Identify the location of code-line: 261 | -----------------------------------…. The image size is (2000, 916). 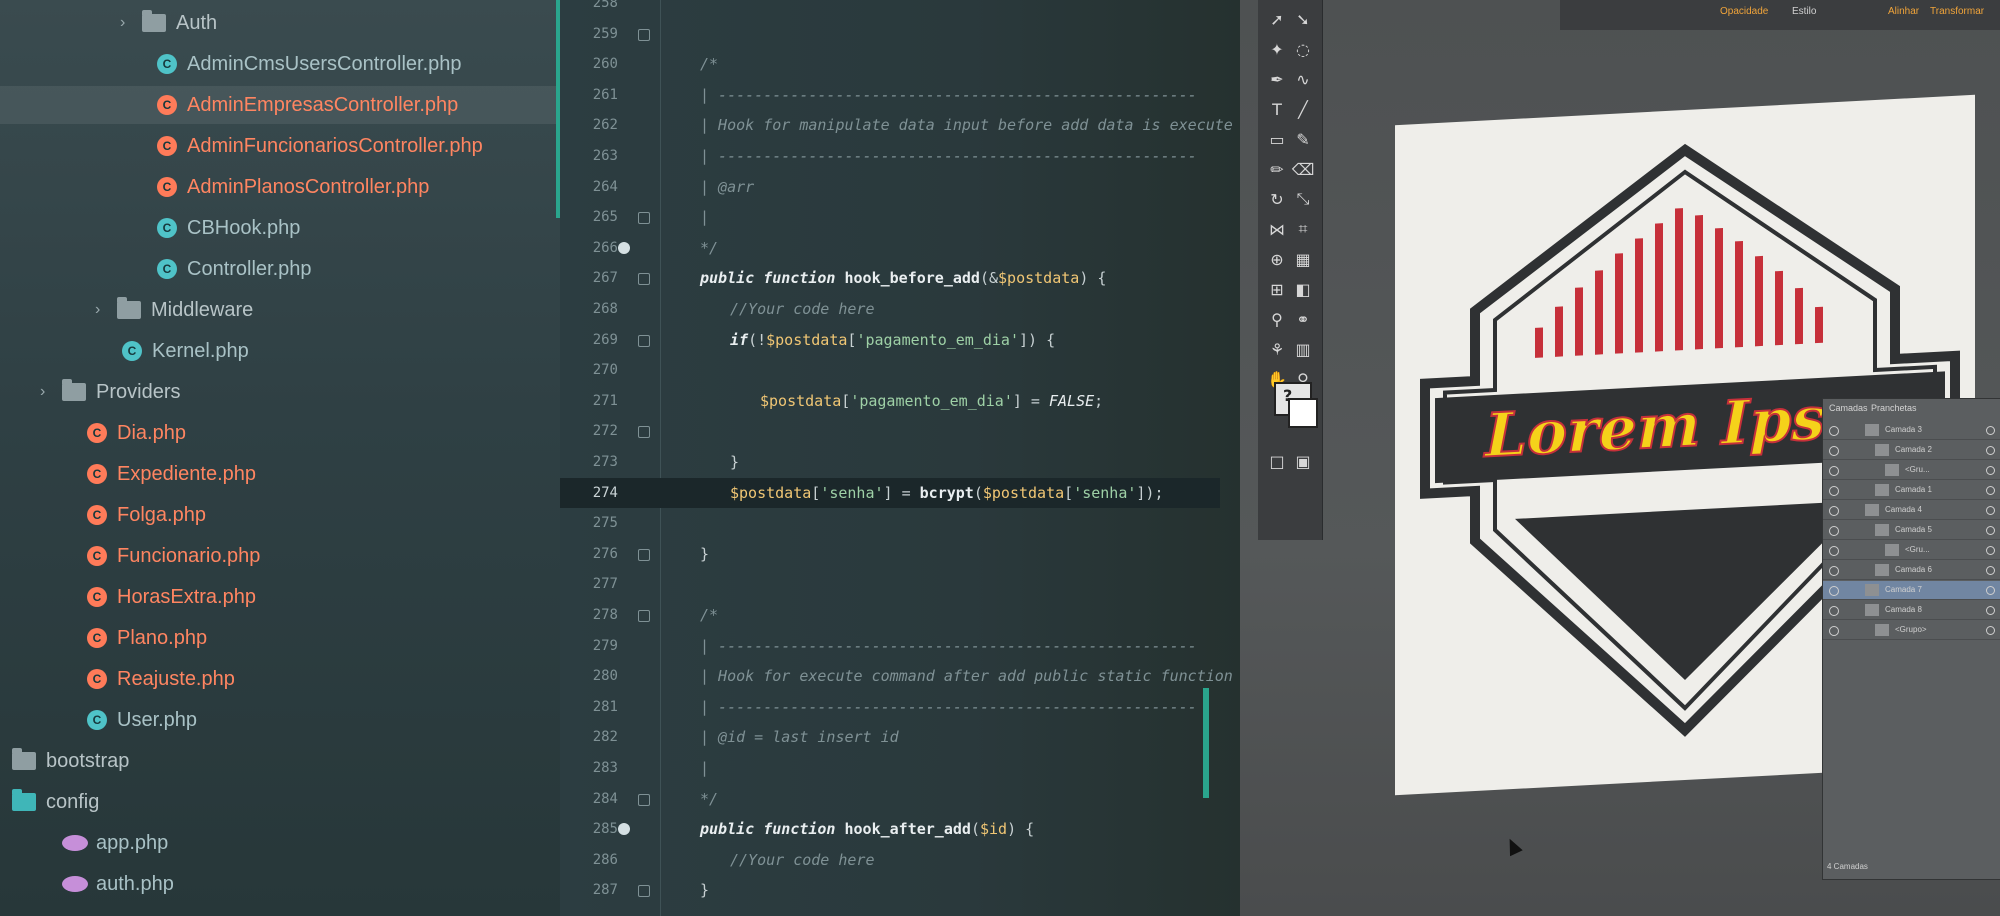
(890, 95).